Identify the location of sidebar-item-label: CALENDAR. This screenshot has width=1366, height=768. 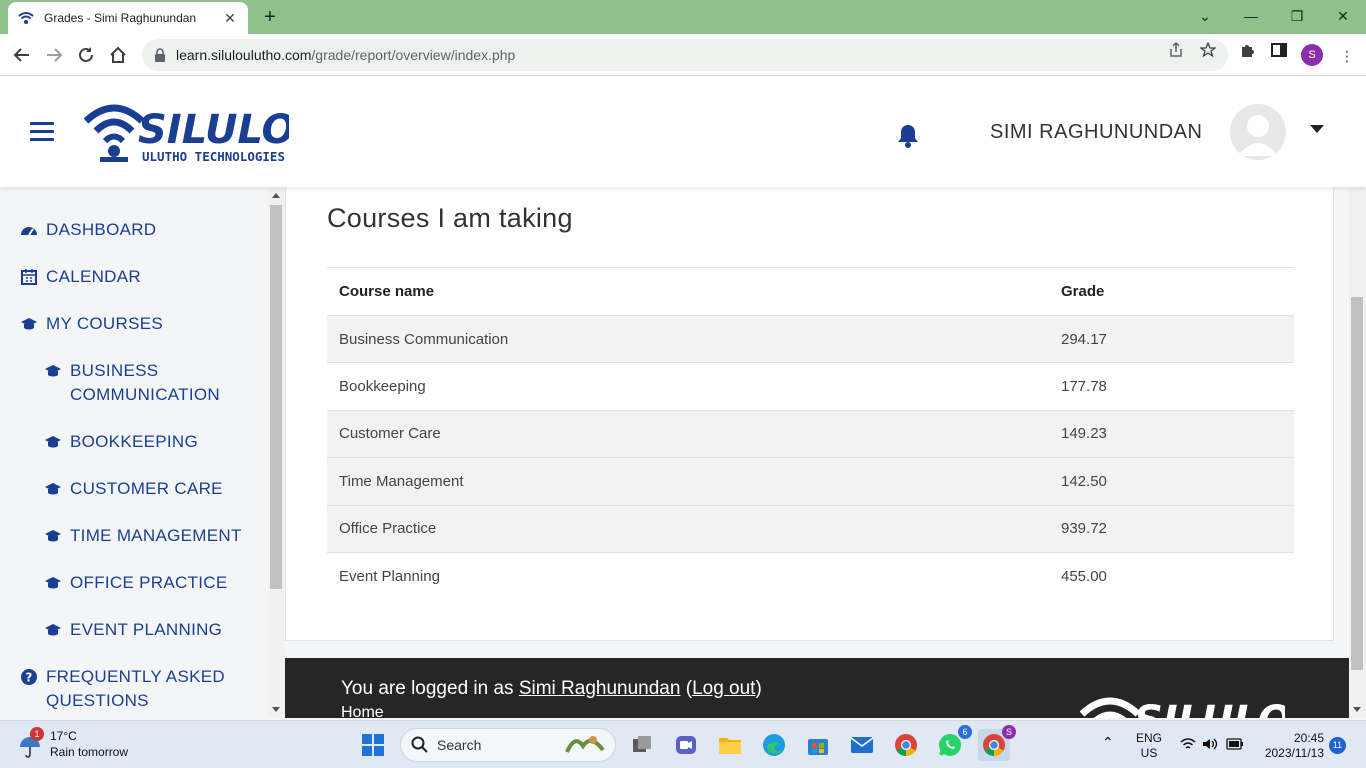
(93, 276).